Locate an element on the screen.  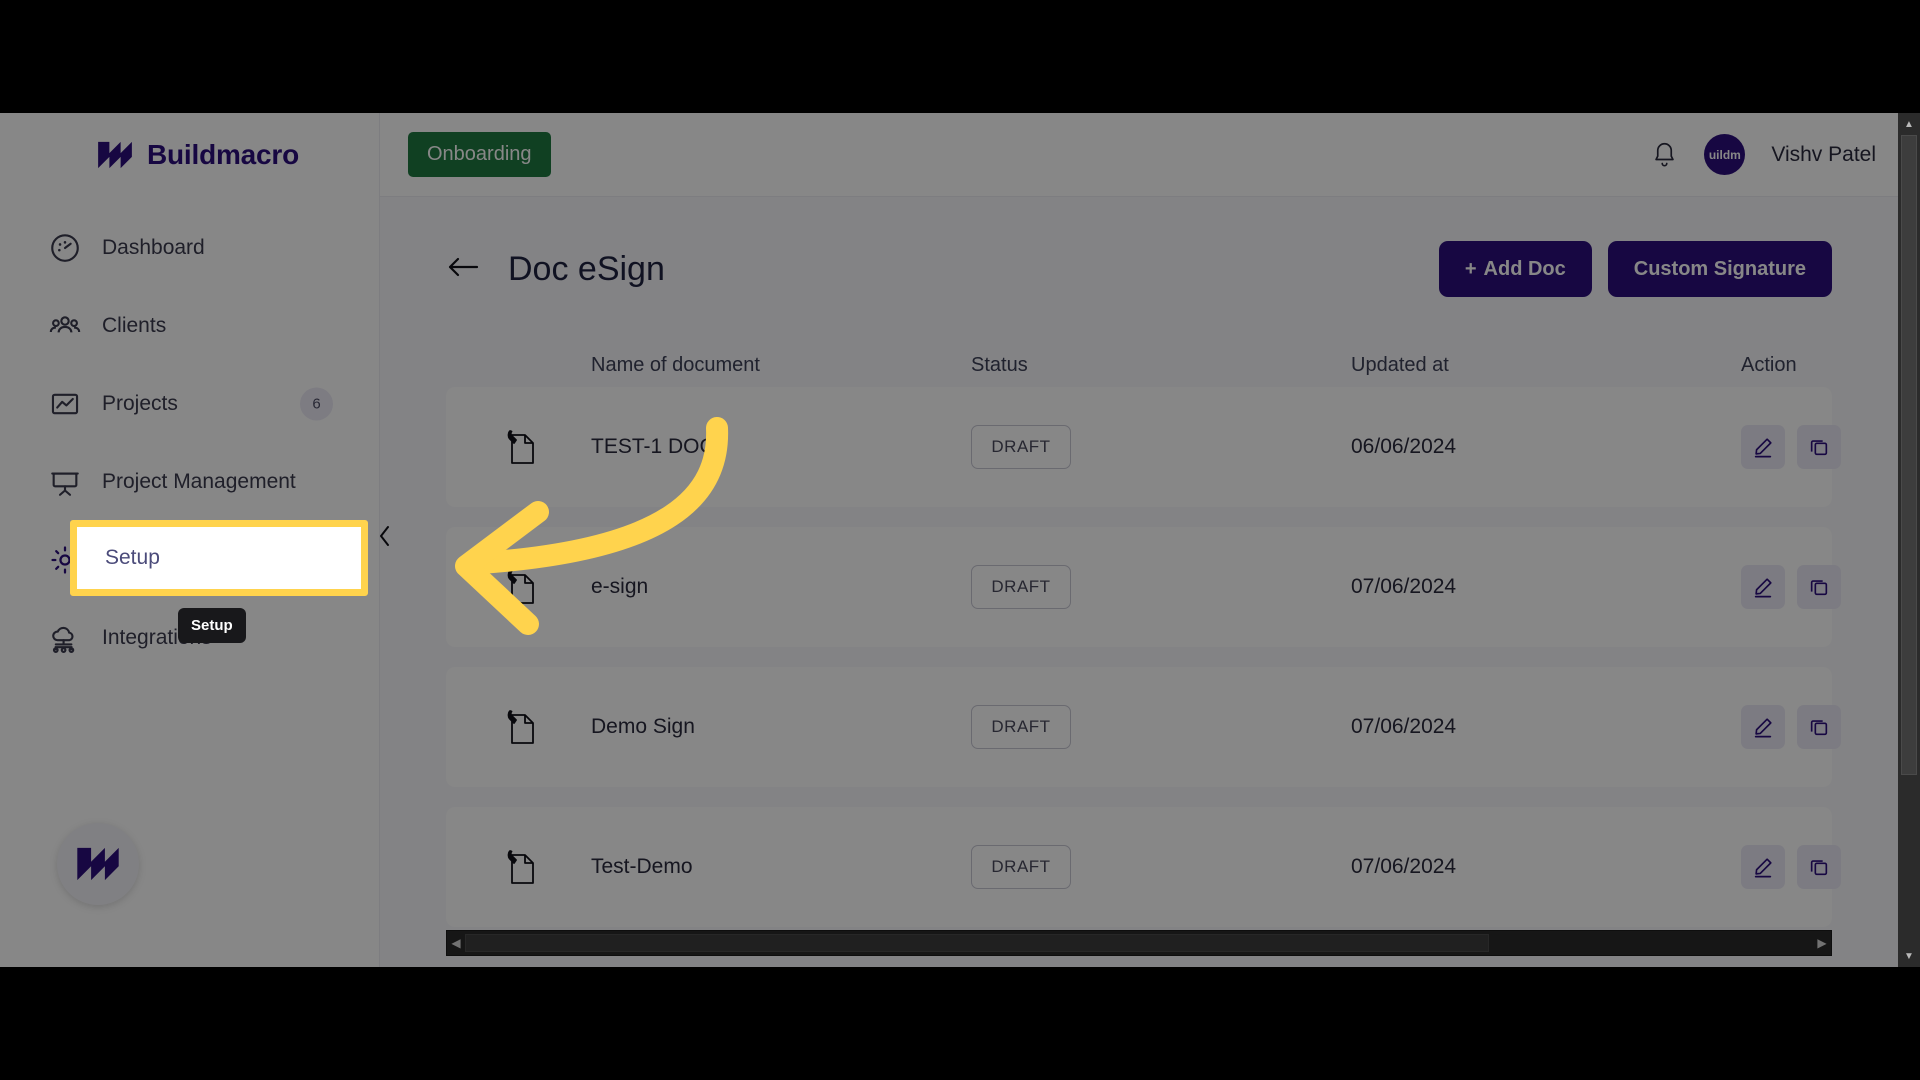
custom-signature-button: Custom Signature is located at coordinates (1719, 269).